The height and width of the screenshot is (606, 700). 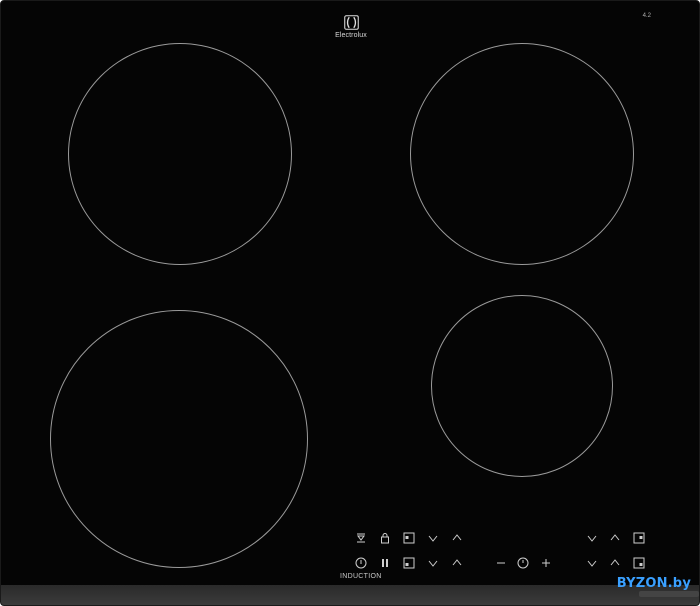 What do you see at coordinates (385, 563) in the screenshot?
I see `pause-icon` at bounding box center [385, 563].